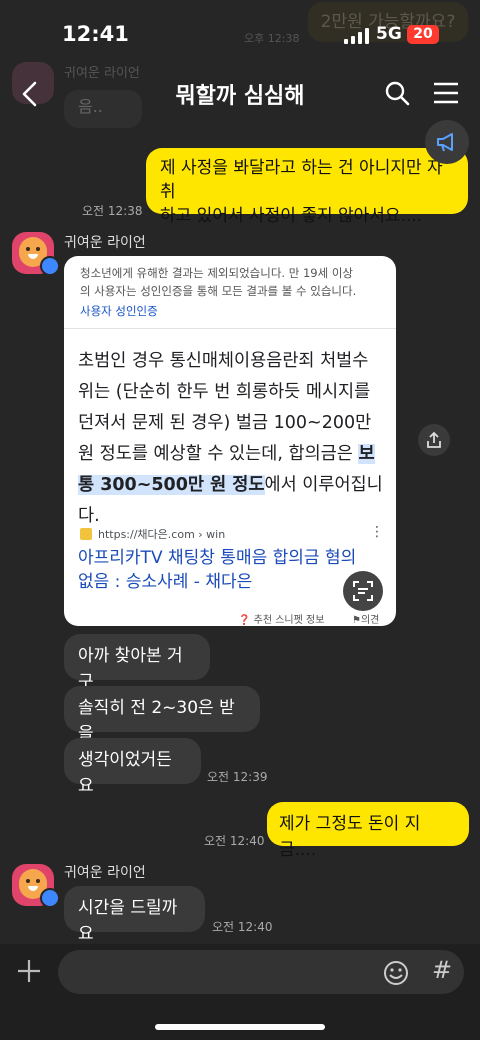 The height and width of the screenshot is (1040, 480). What do you see at coordinates (356, 620) in the screenshot?
I see `flag-icon: ⚑` at bounding box center [356, 620].